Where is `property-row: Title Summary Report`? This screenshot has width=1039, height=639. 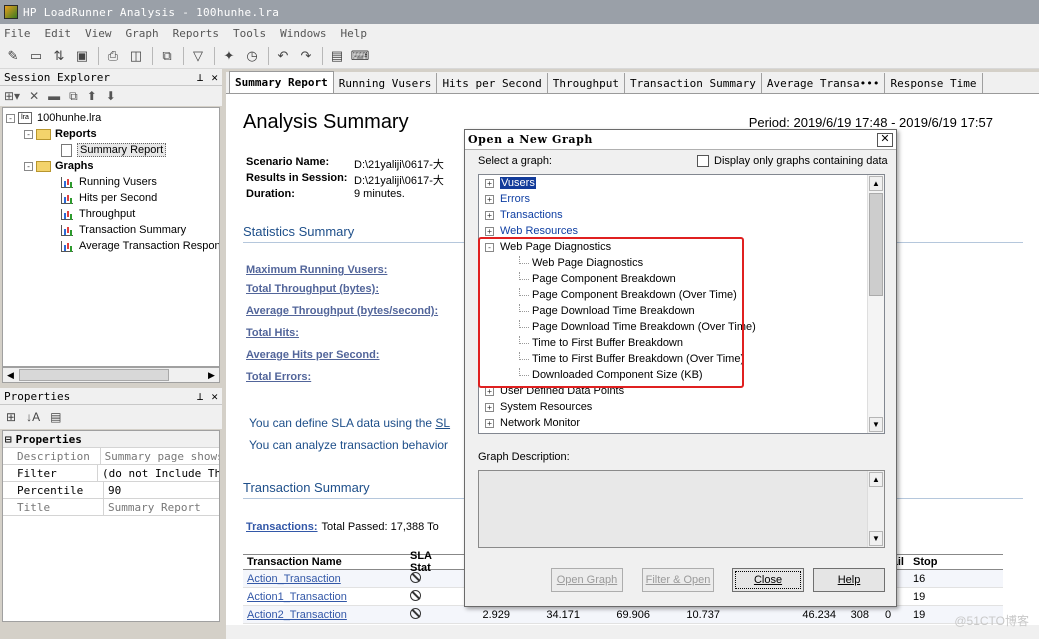 property-row: Title Summary Report is located at coordinates (111, 507).